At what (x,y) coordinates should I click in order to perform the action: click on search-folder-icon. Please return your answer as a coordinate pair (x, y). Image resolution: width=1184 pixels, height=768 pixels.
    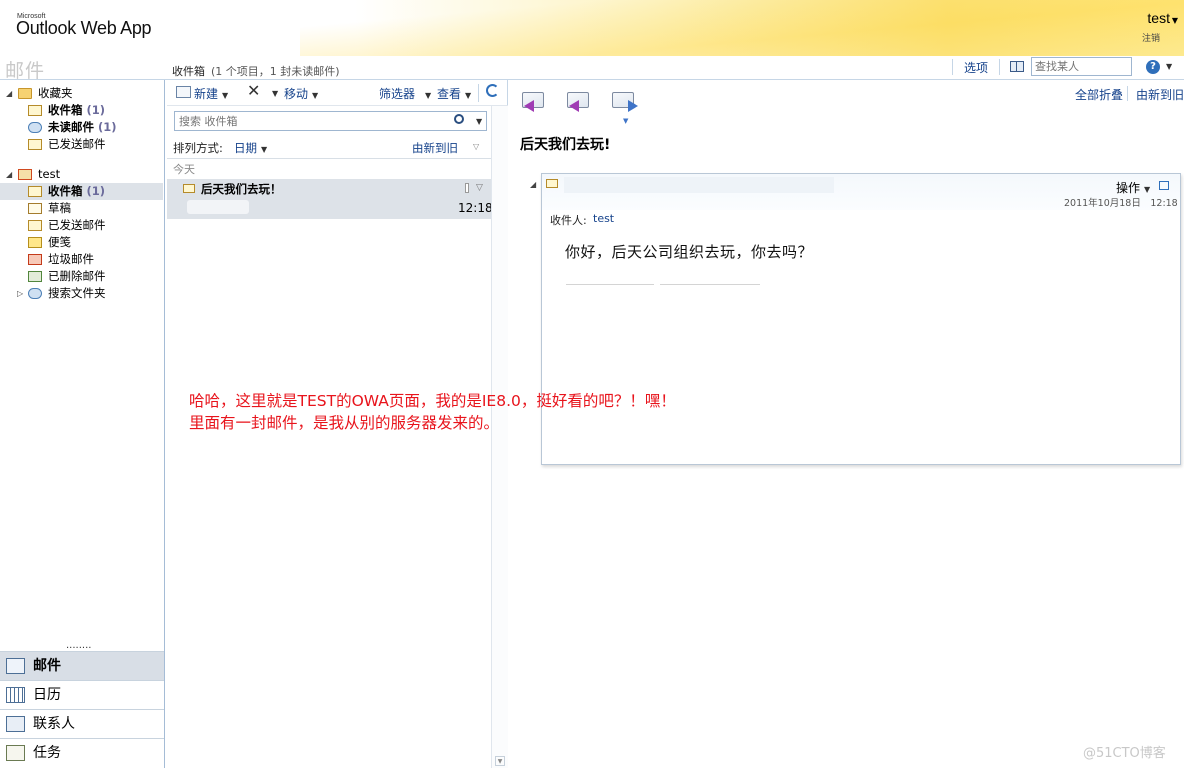
    Looking at the image, I should click on (35, 127).